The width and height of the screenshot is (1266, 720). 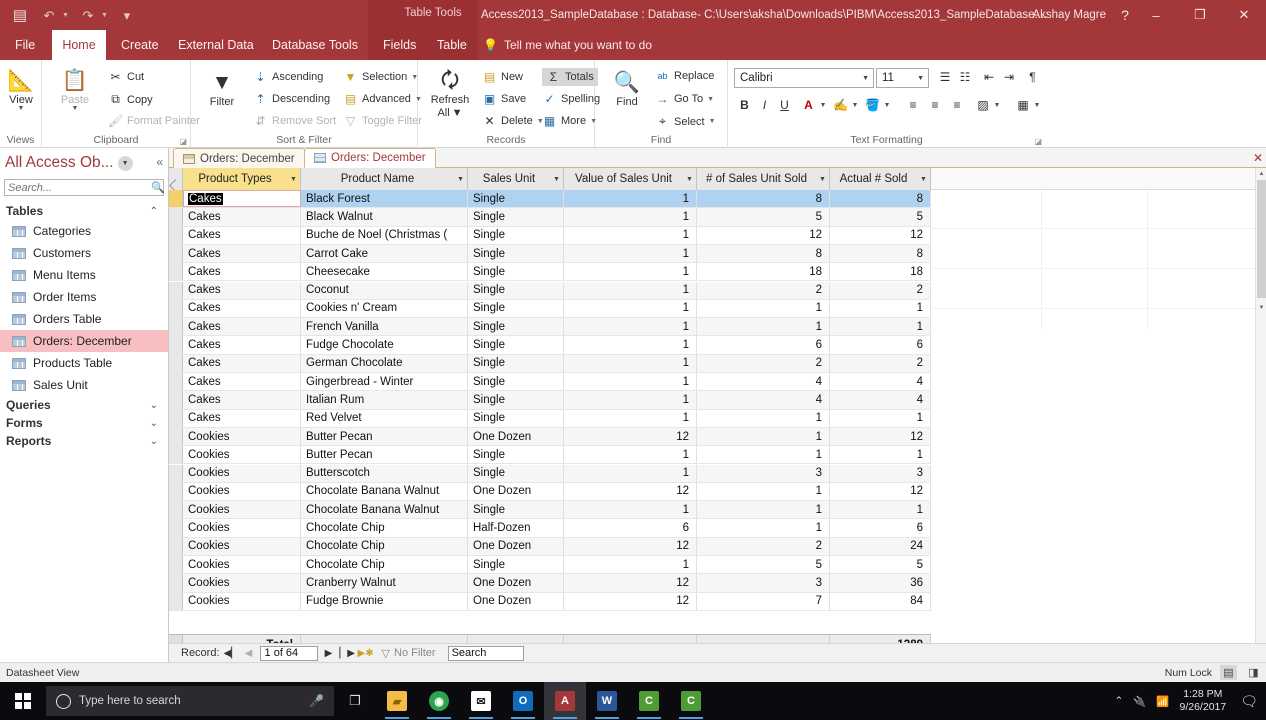 What do you see at coordinates (763, 400) in the screenshot?
I see `table-cell: 4` at bounding box center [763, 400].